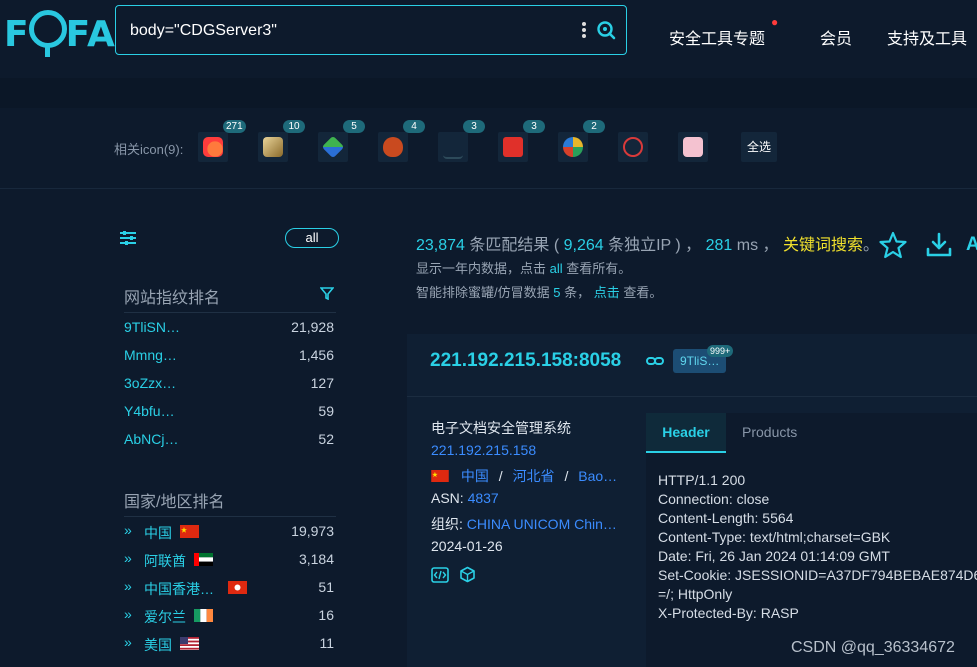 The height and width of the screenshot is (667, 977). Describe the element at coordinates (488, 93) in the screenshot. I see `header-band` at that location.